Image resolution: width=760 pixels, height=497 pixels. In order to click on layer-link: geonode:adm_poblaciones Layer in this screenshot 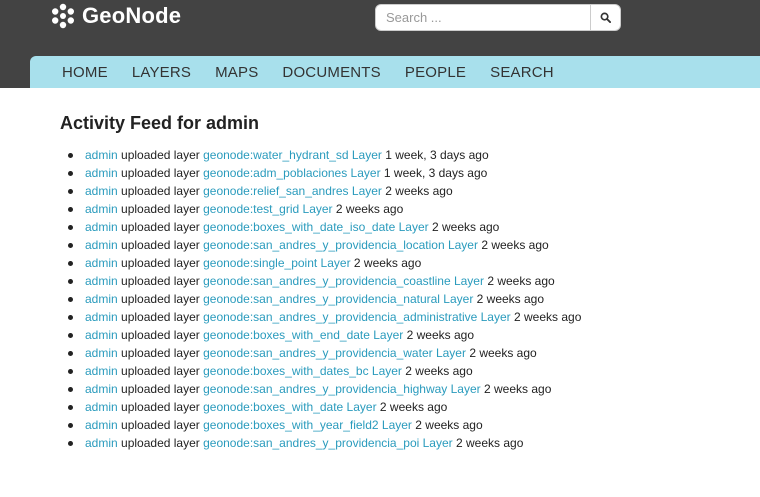, I will do `click(291, 173)`.